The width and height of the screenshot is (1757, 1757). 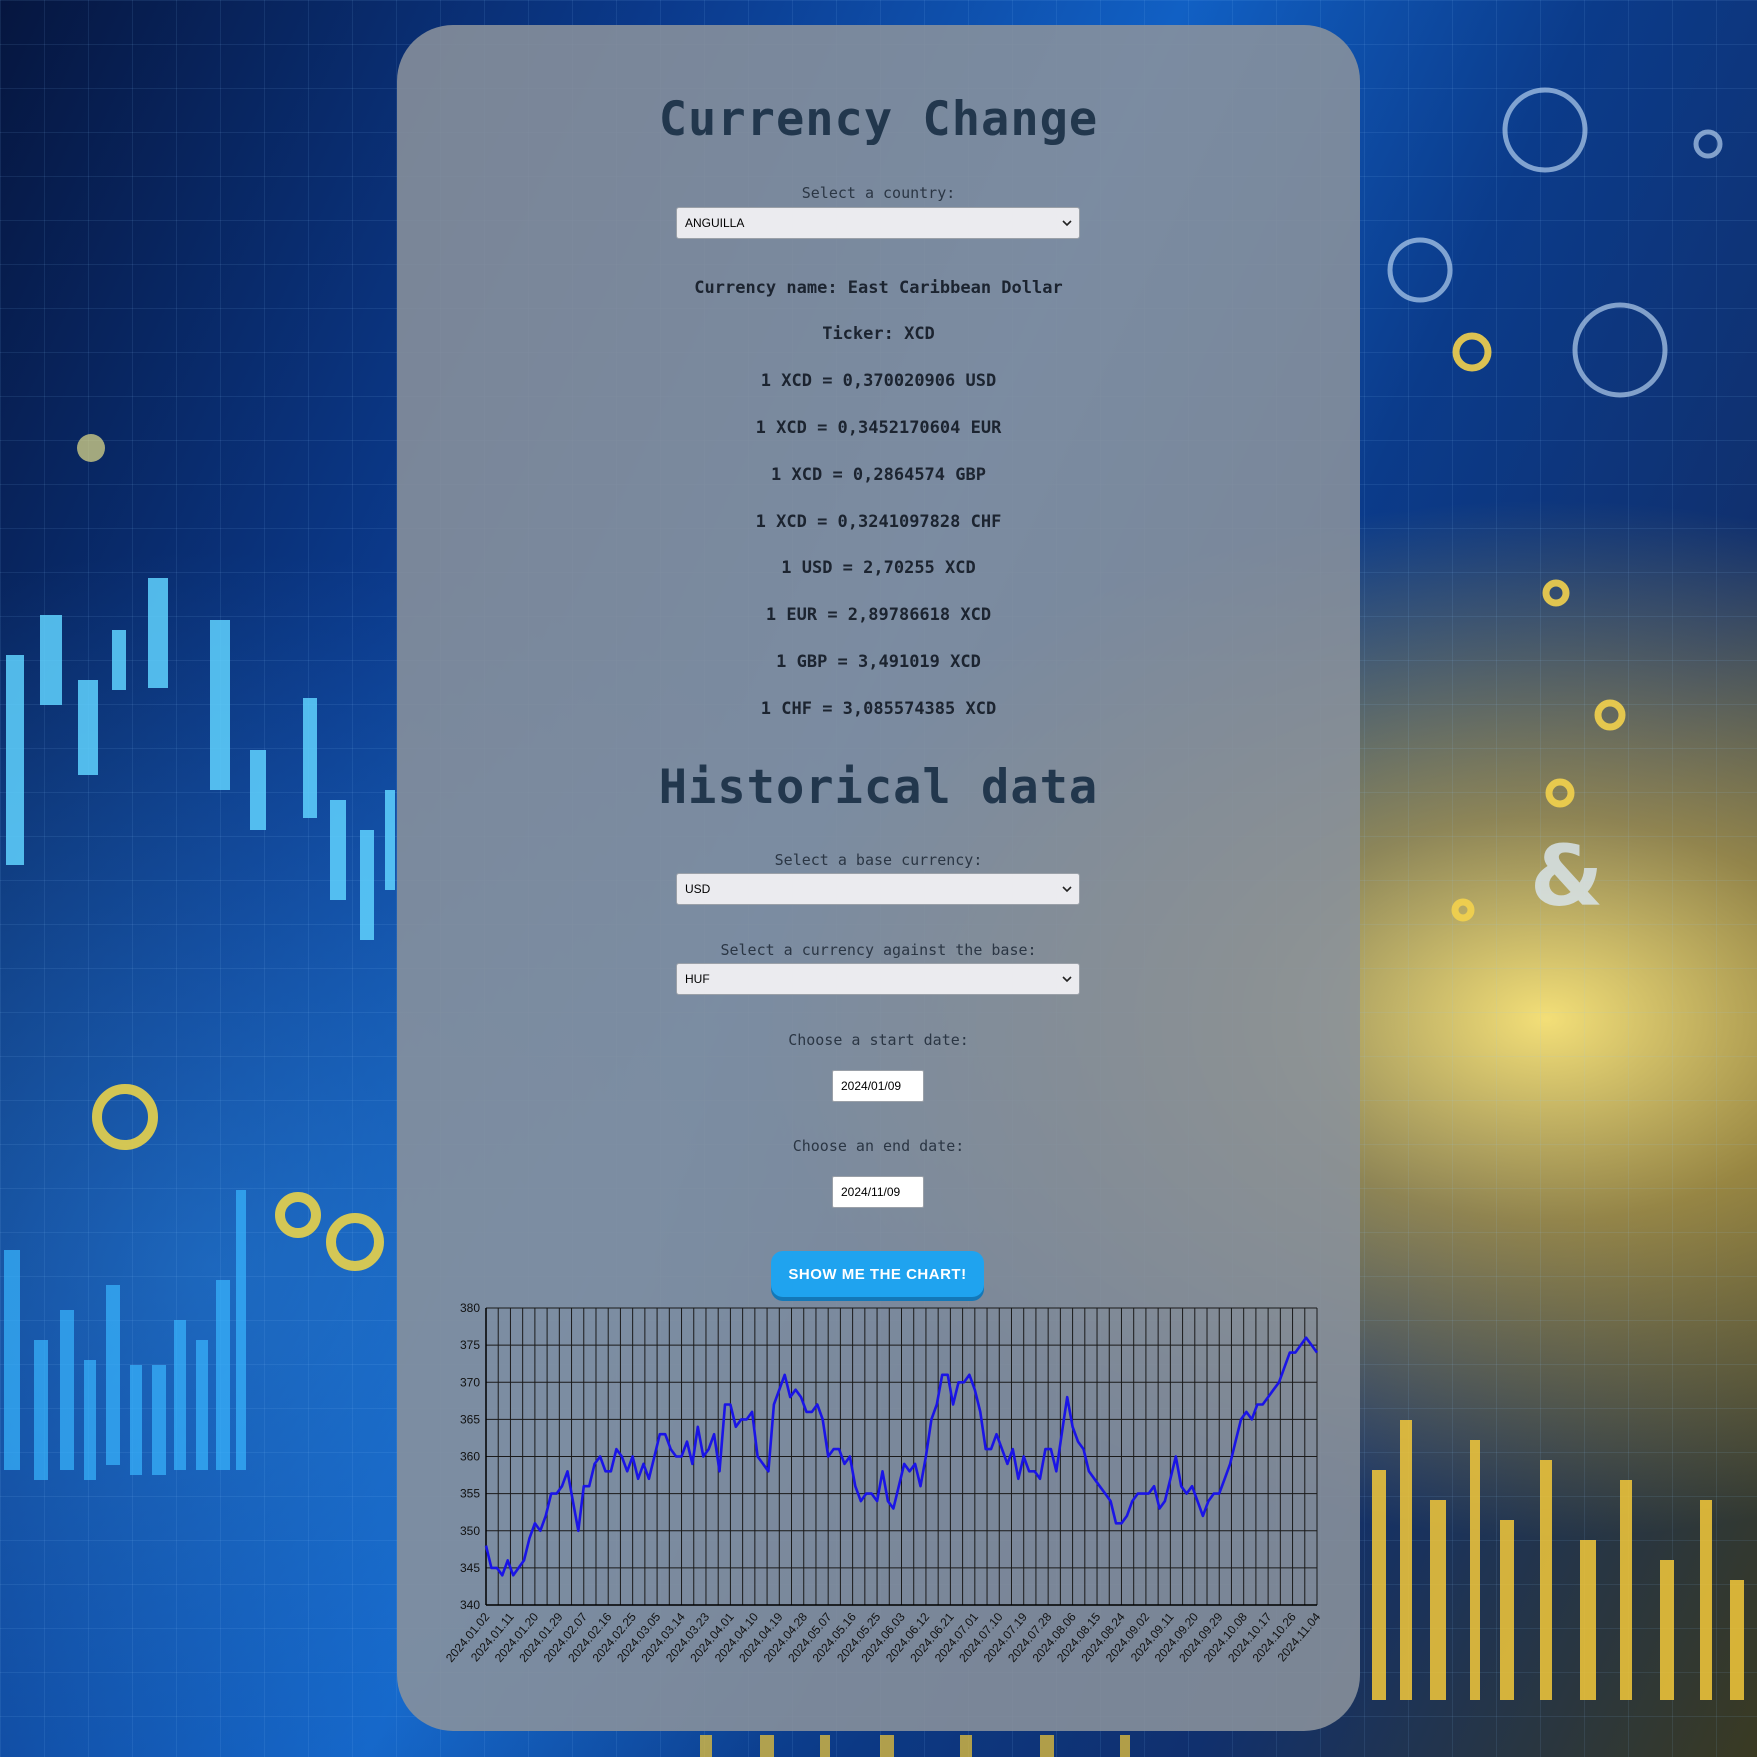 I want to click on rate-line: 1 CHF = 3,085574385 XCD, so click(x=878, y=709).